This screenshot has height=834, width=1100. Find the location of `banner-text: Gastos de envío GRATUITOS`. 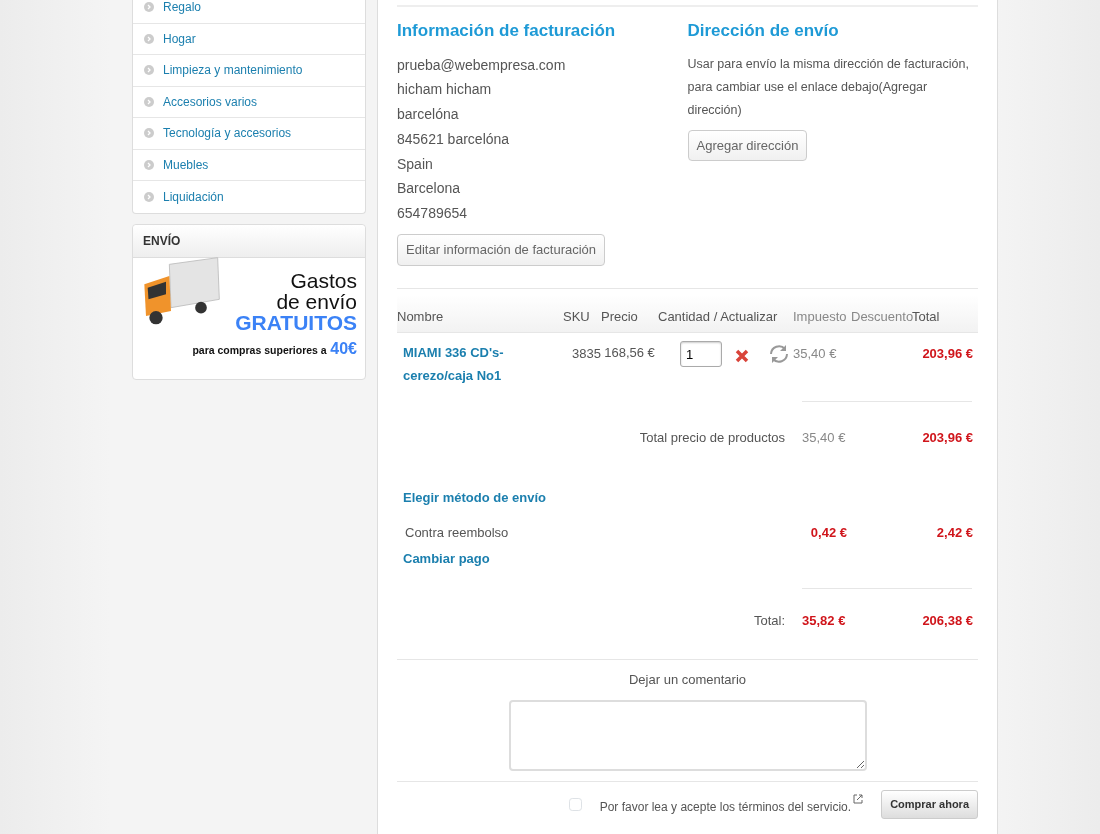

banner-text: Gastos de envío GRATUITOS is located at coordinates (295, 301).